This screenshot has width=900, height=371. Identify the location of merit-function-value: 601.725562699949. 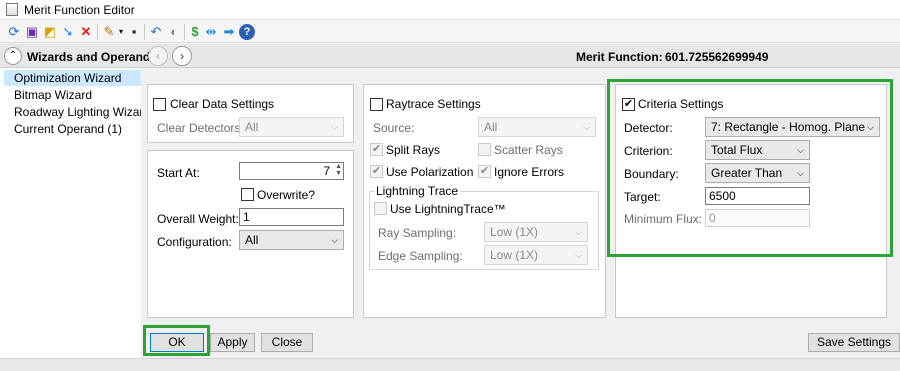
(717, 57).